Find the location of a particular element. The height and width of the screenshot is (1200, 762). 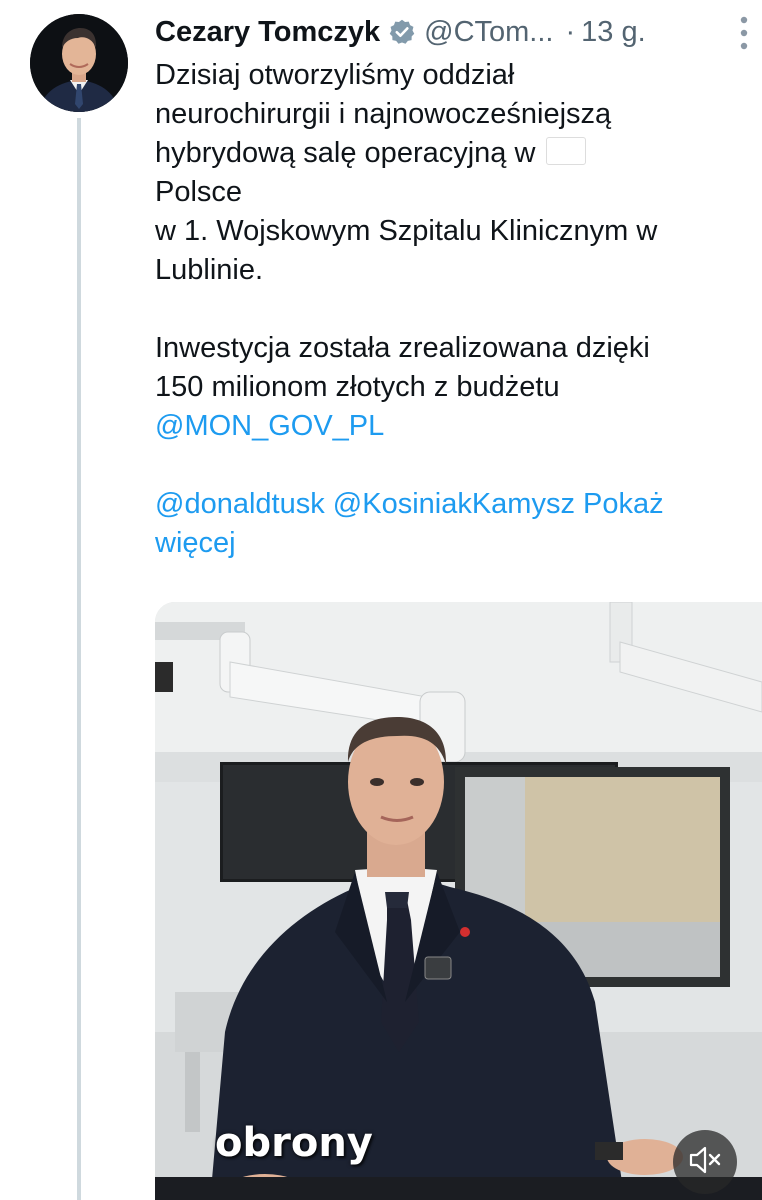

poland-flag-icon is located at coordinates (565, 151).